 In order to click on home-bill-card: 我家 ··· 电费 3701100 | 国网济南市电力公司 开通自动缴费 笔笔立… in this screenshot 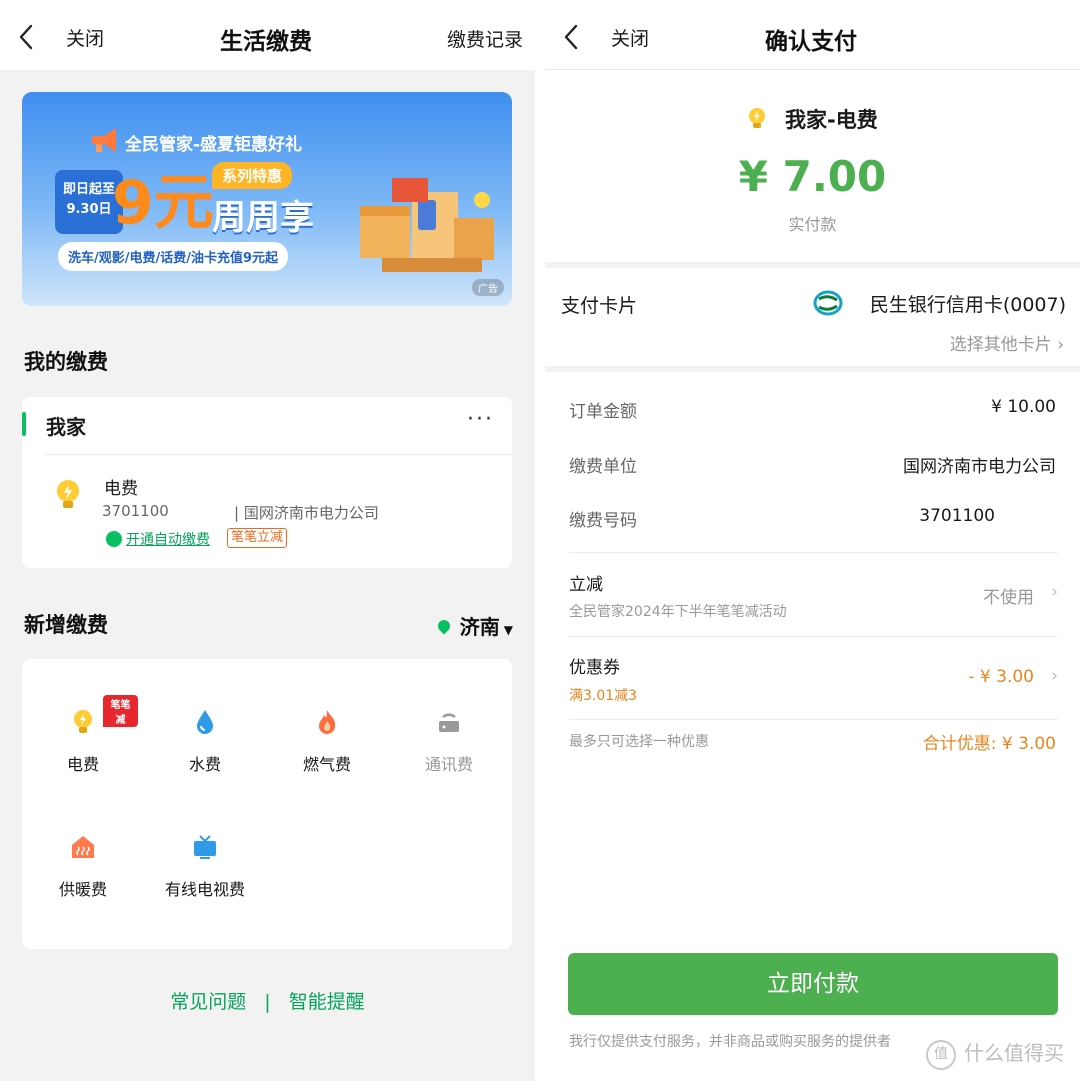, I will do `click(267, 482)`.